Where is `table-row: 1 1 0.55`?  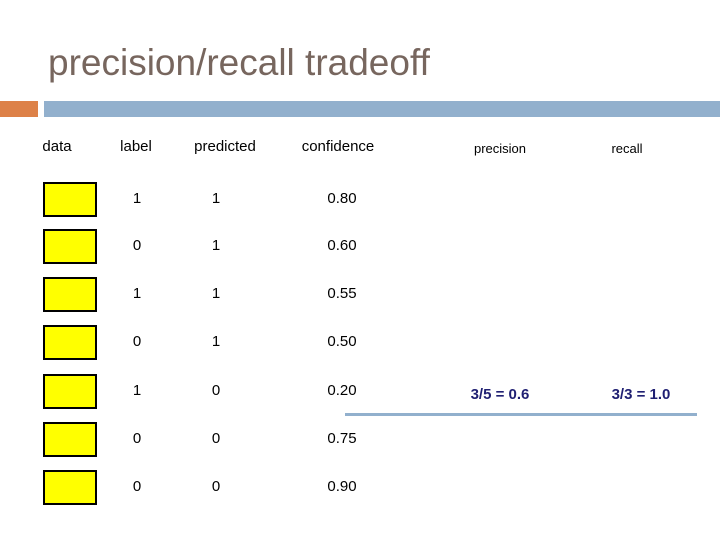
table-row: 1 1 0.55 is located at coordinates (360, 294).